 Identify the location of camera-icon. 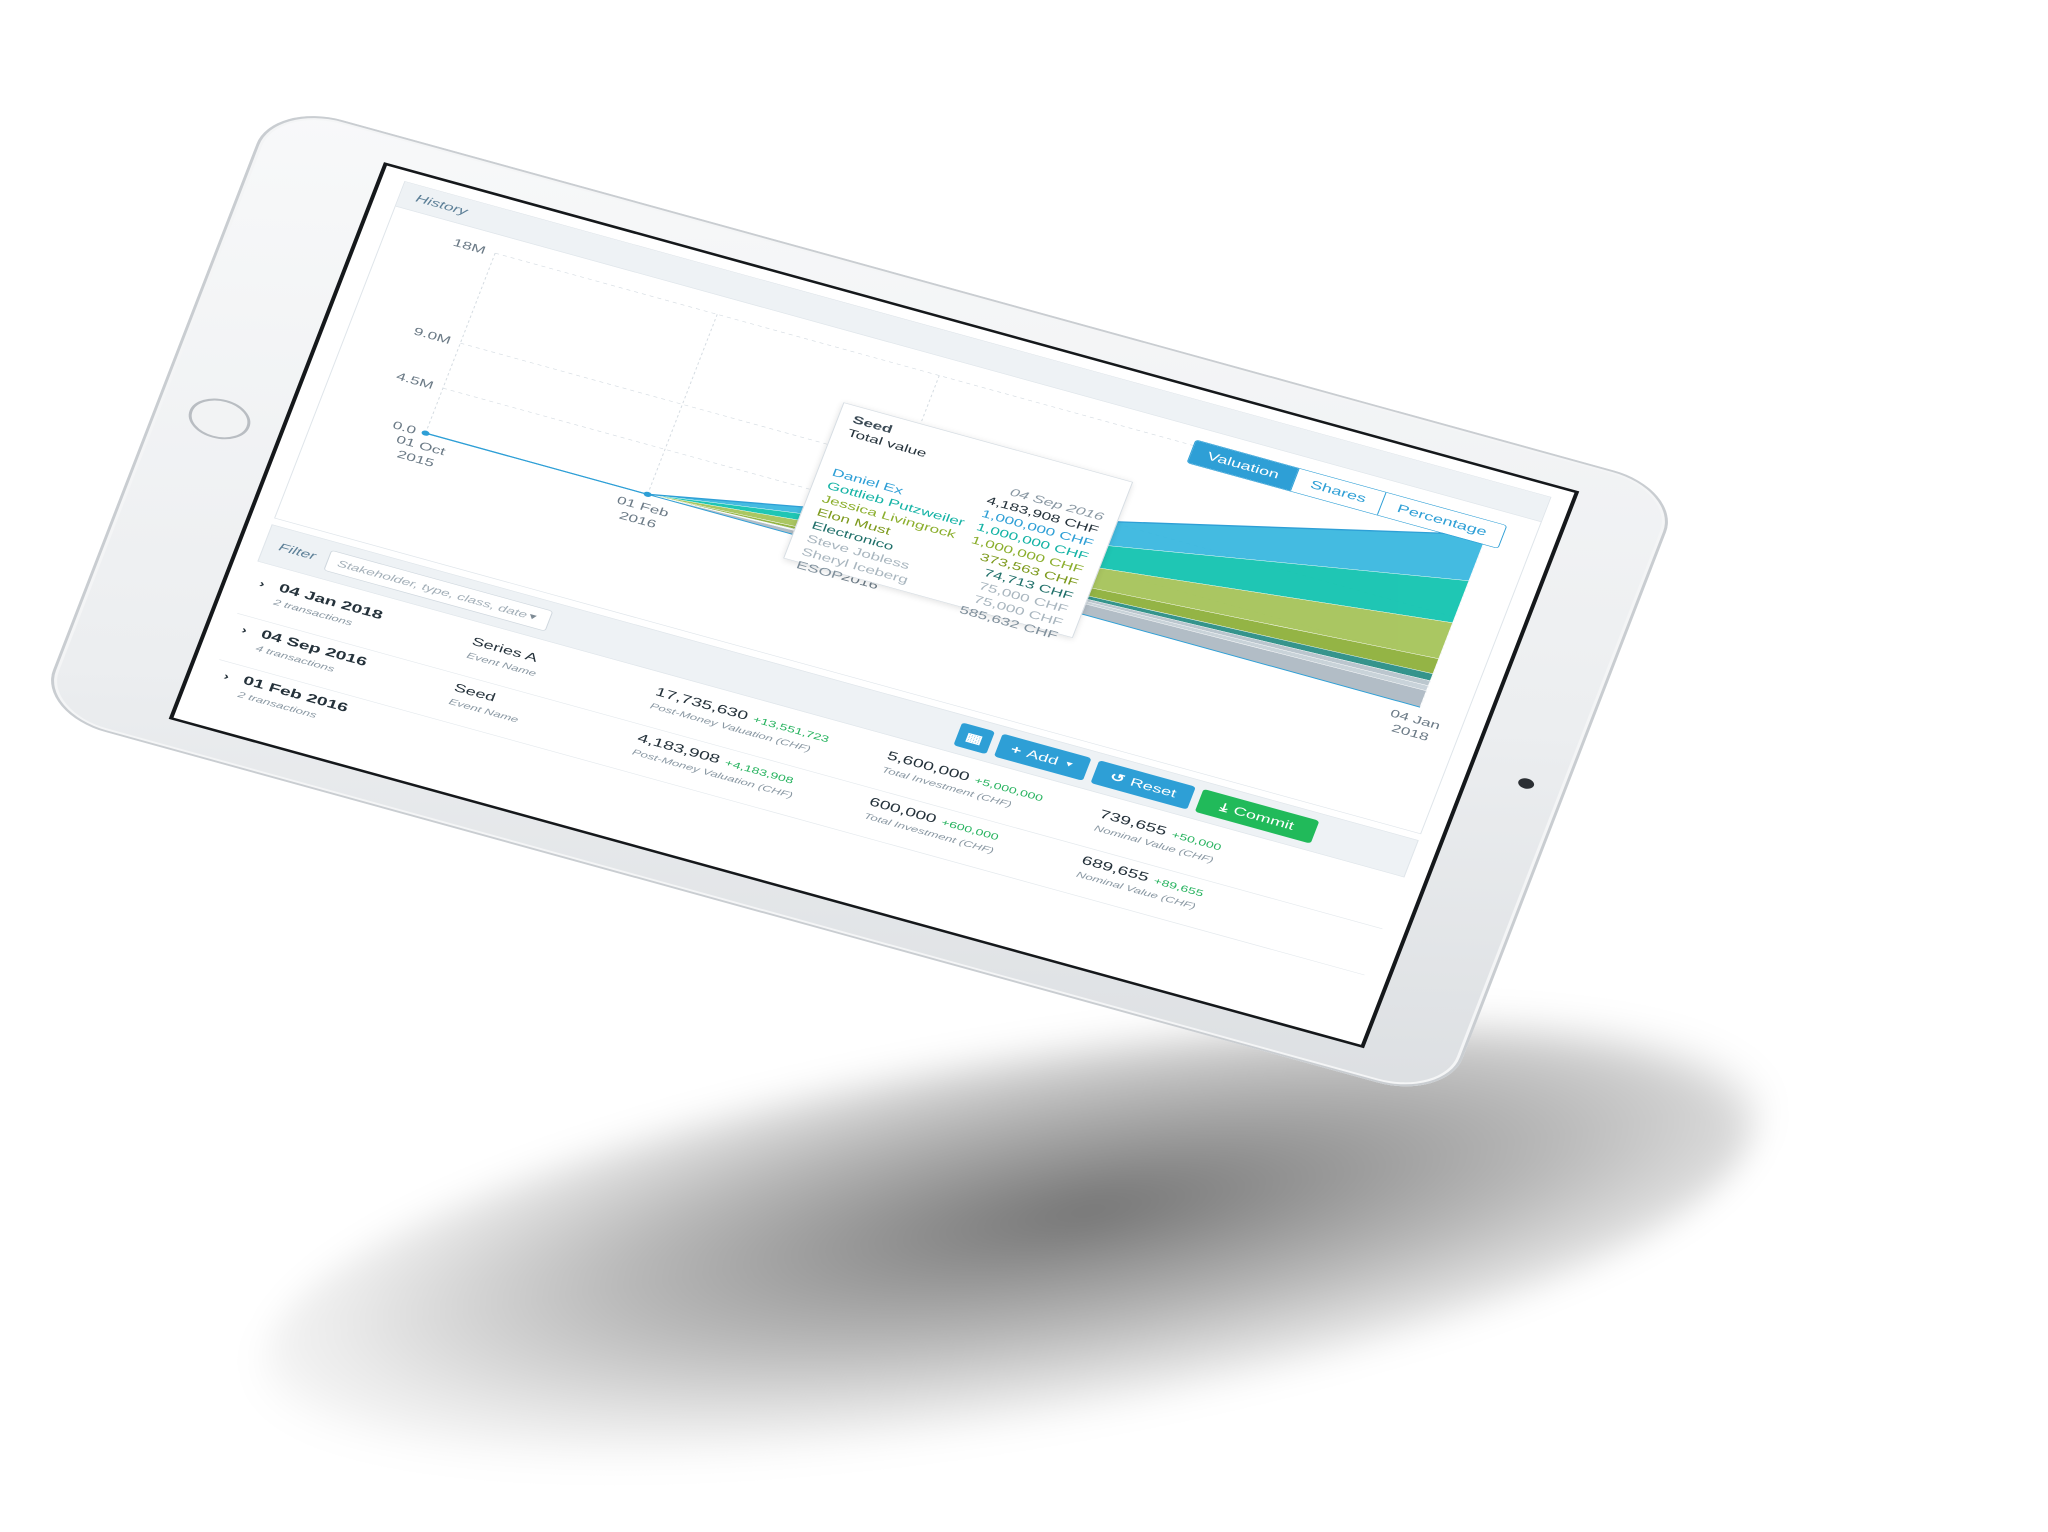
(1526, 783).